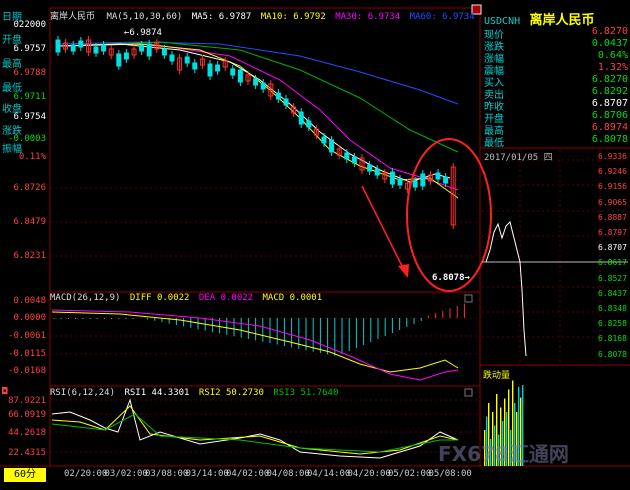 The width and height of the screenshot is (630, 490). What do you see at coordinates (612, 217) in the screenshot?
I see `intraday-axis-label: 6.8887` at bounding box center [612, 217].